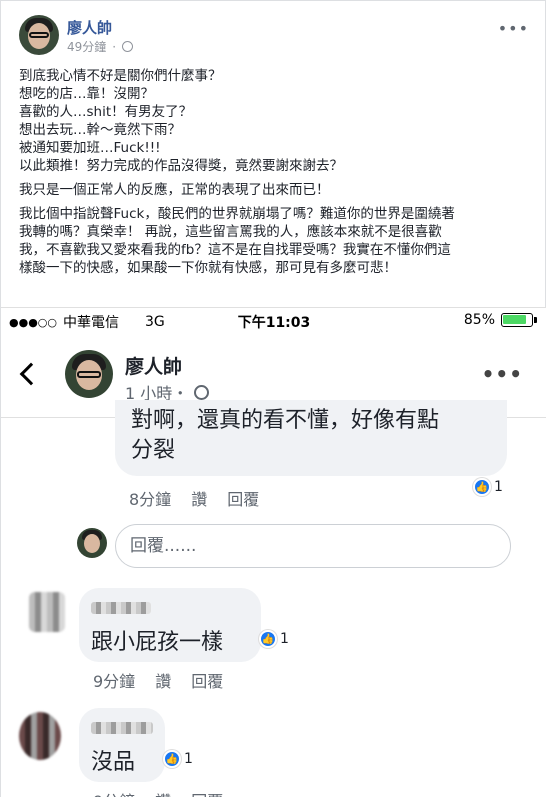 This screenshot has width=546, height=797. Describe the element at coordinates (122, 745) in the screenshot. I see `comment-bubble: 沒品` at that location.